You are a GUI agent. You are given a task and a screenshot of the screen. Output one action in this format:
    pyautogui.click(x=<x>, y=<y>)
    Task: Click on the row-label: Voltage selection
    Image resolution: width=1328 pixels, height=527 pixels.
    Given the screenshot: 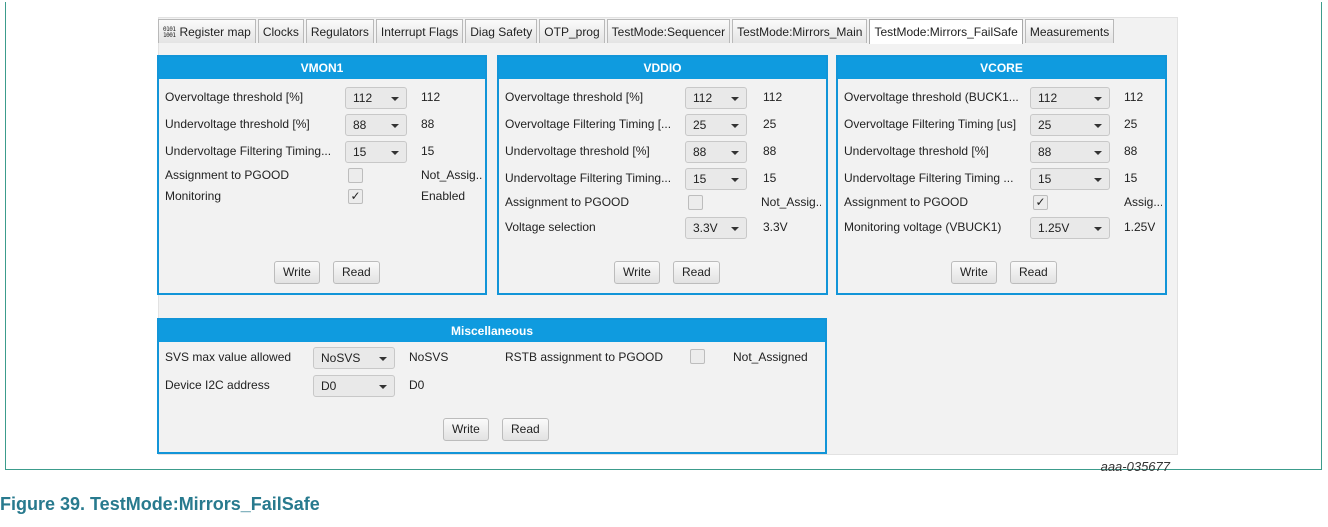 What is the action you would take?
    pyautogui.click(x=550, y=227)
    